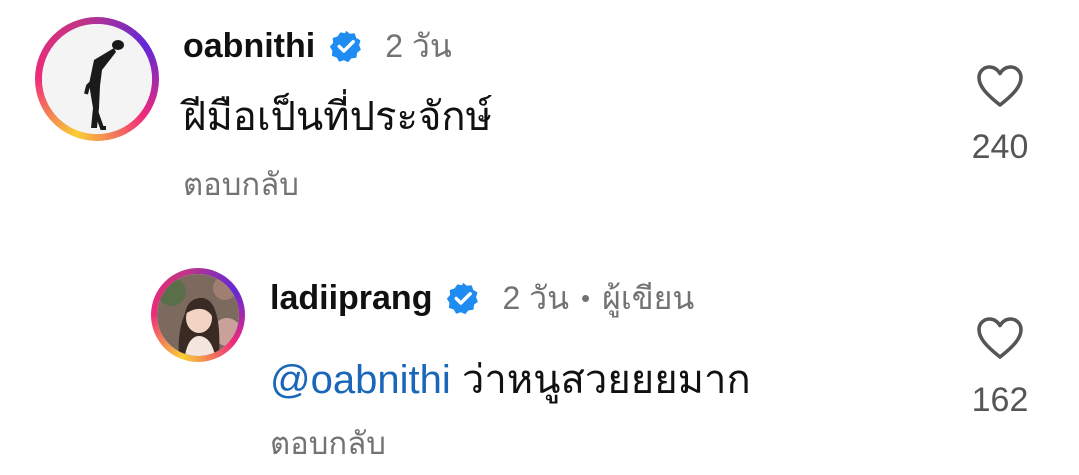 The width and height of the screenshot is (1079, 475). Describe the element at coordinates (482, 298) in the screenshot. I see `comment-header: ladiiprang 2 วัน • ผู้เขียน` at that location.